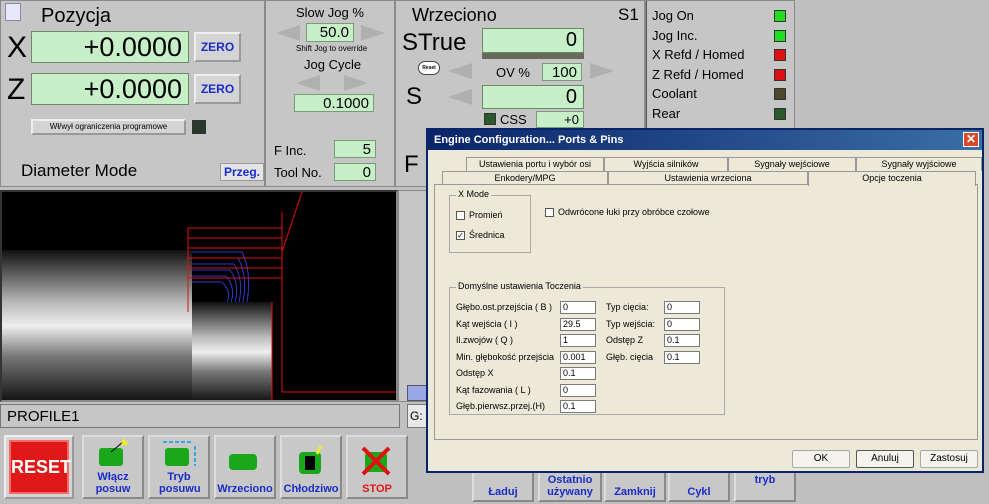 The image size is (989, 504). What do you see at coordinates (698, 54) in the screenshot?
I see `status-label: X Refd / Homed` at bounding box center [698, 54].